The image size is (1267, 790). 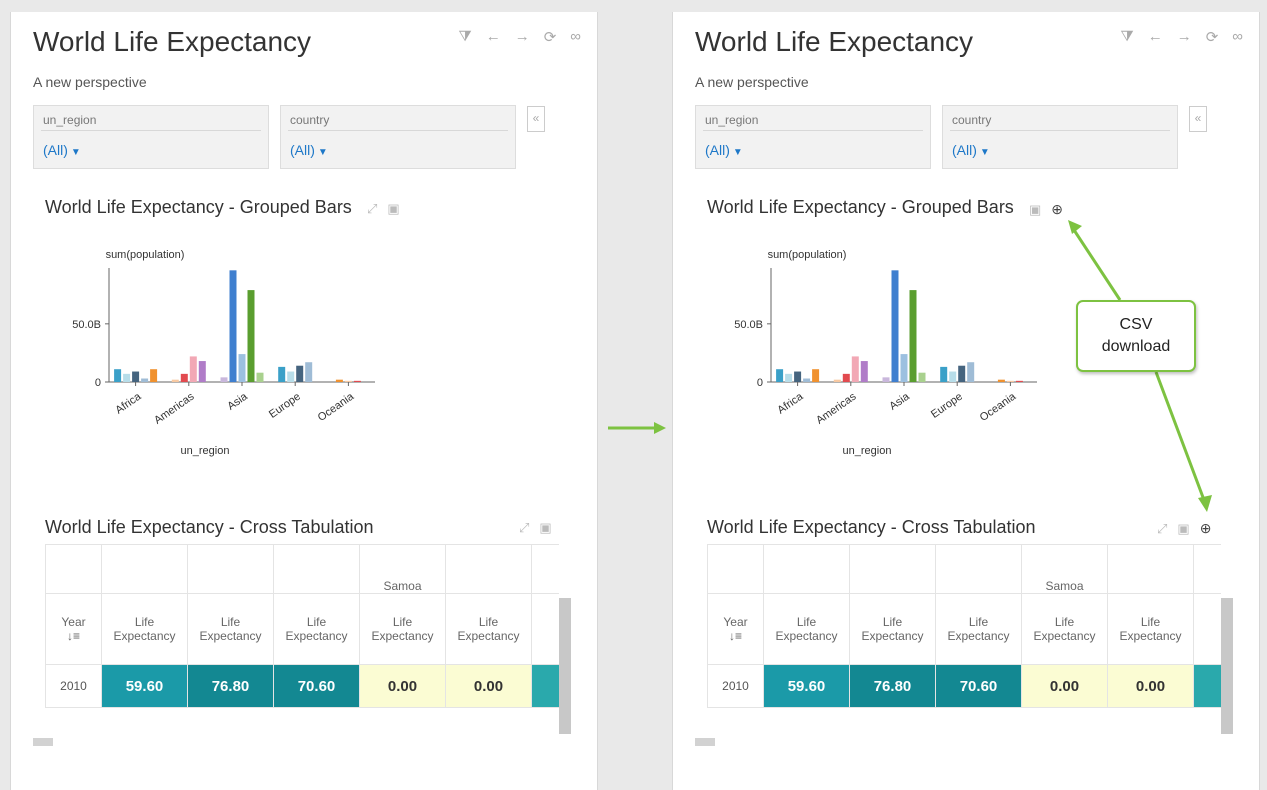 I want to click on table-row: Samoa, so click(x=302, y=569).